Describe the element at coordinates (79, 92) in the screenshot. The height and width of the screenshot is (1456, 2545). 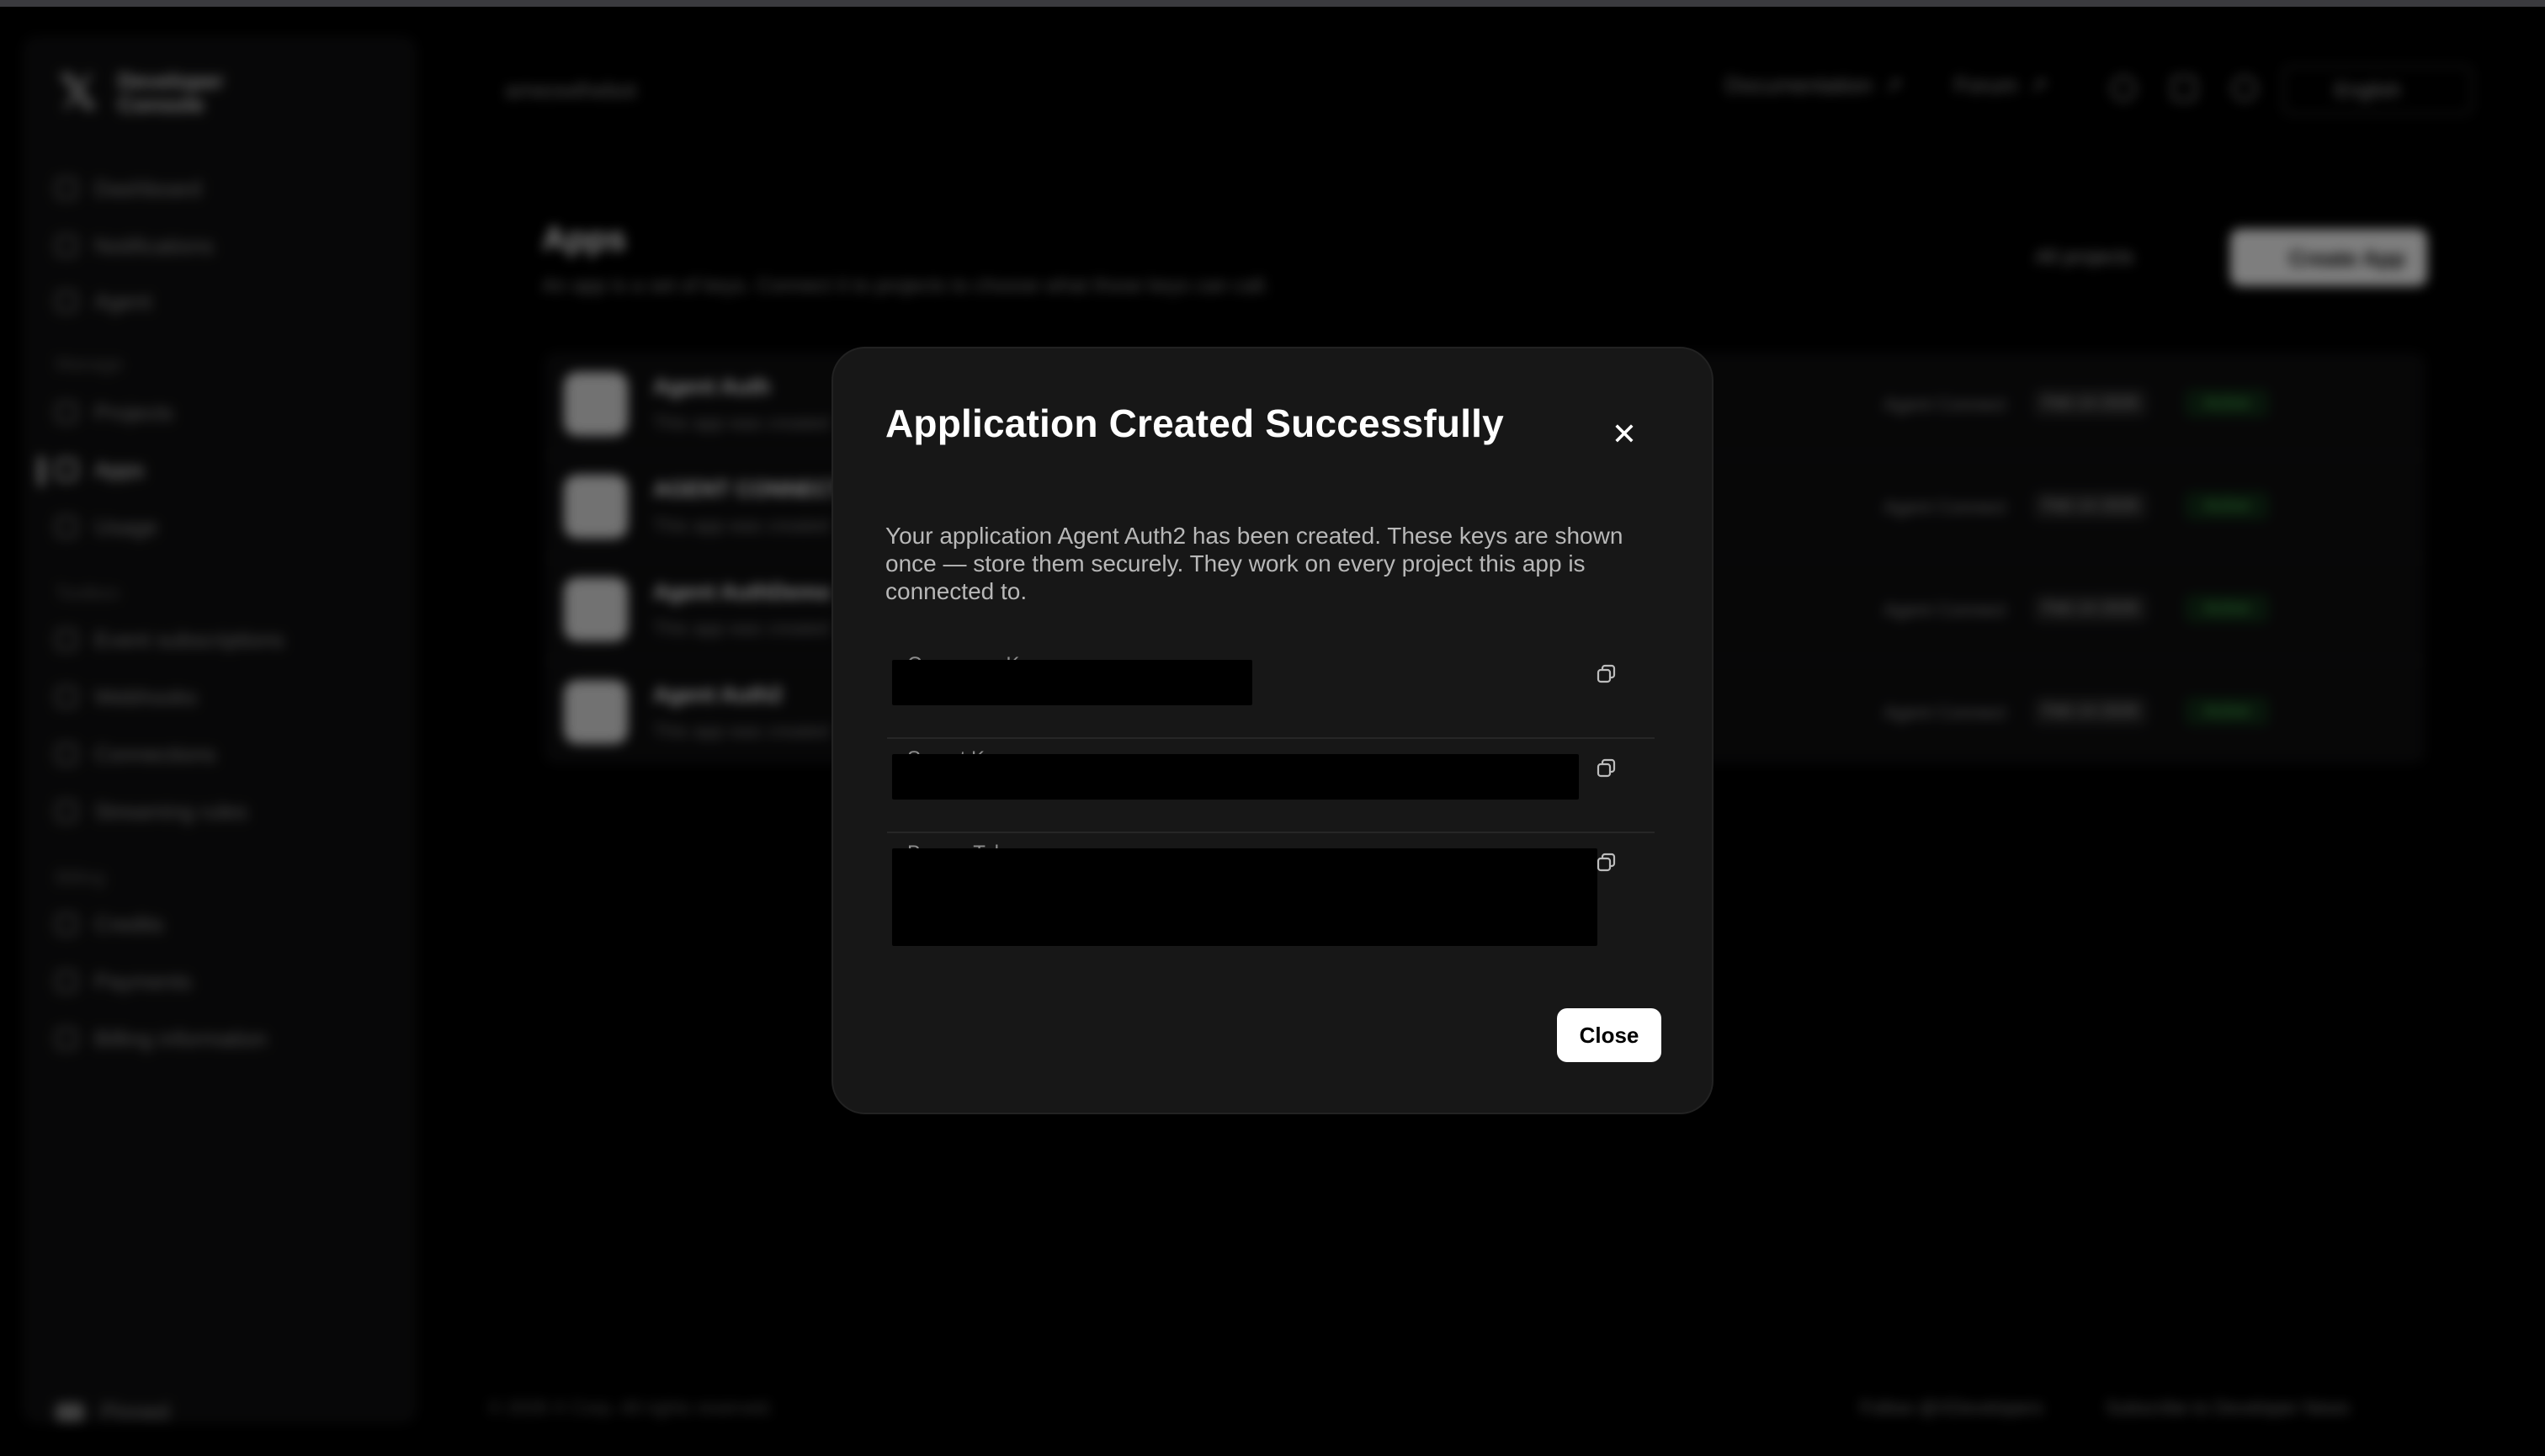
I see `x-logo-icon: 𝕏` at that location.